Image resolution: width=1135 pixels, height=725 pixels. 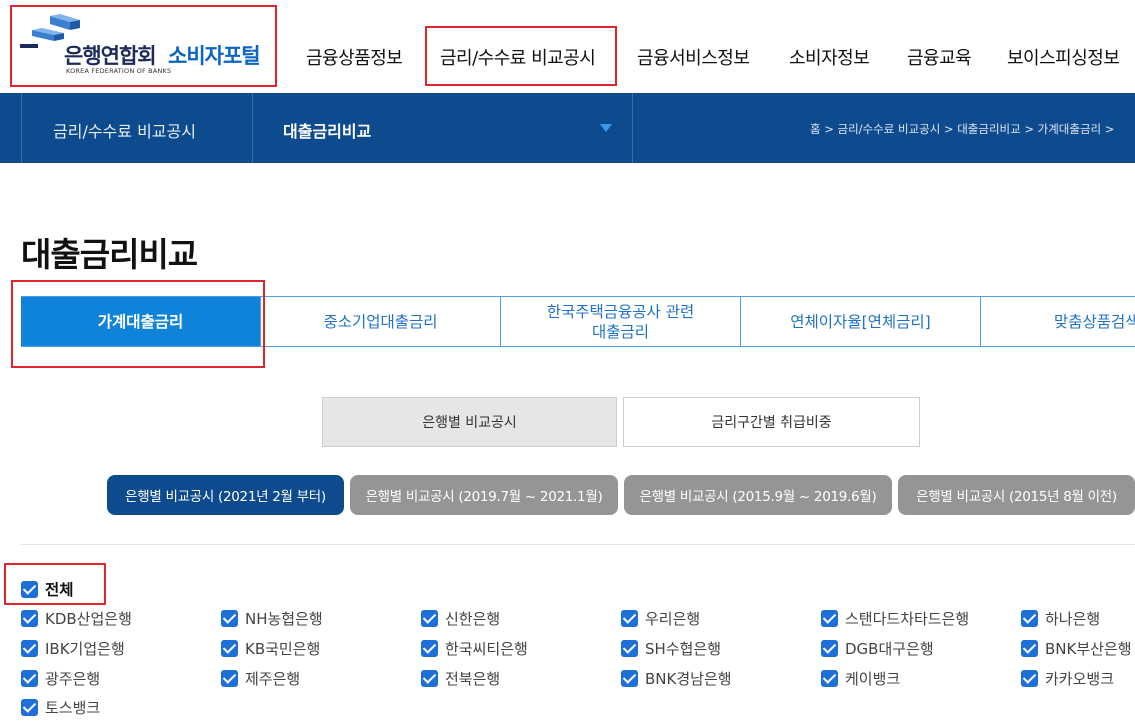 I want to click on page-title: 대출금리비교, so click(x=109, y=254).